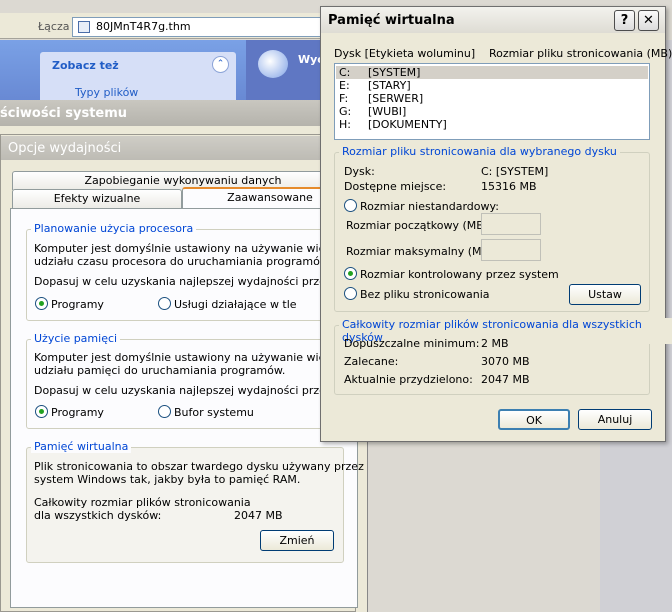 The image size is (672, 612). Describe the element at coordinates (41, 411) in the screenshot. I see `memory-programs-radio` at that location.